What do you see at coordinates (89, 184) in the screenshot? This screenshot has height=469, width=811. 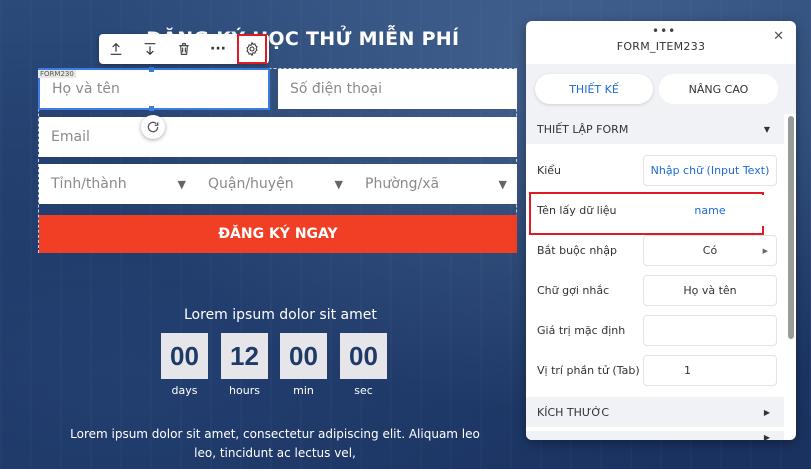 I see `province-select-placeholder: Tỉnh/thành` at bounding box center [89, 184].